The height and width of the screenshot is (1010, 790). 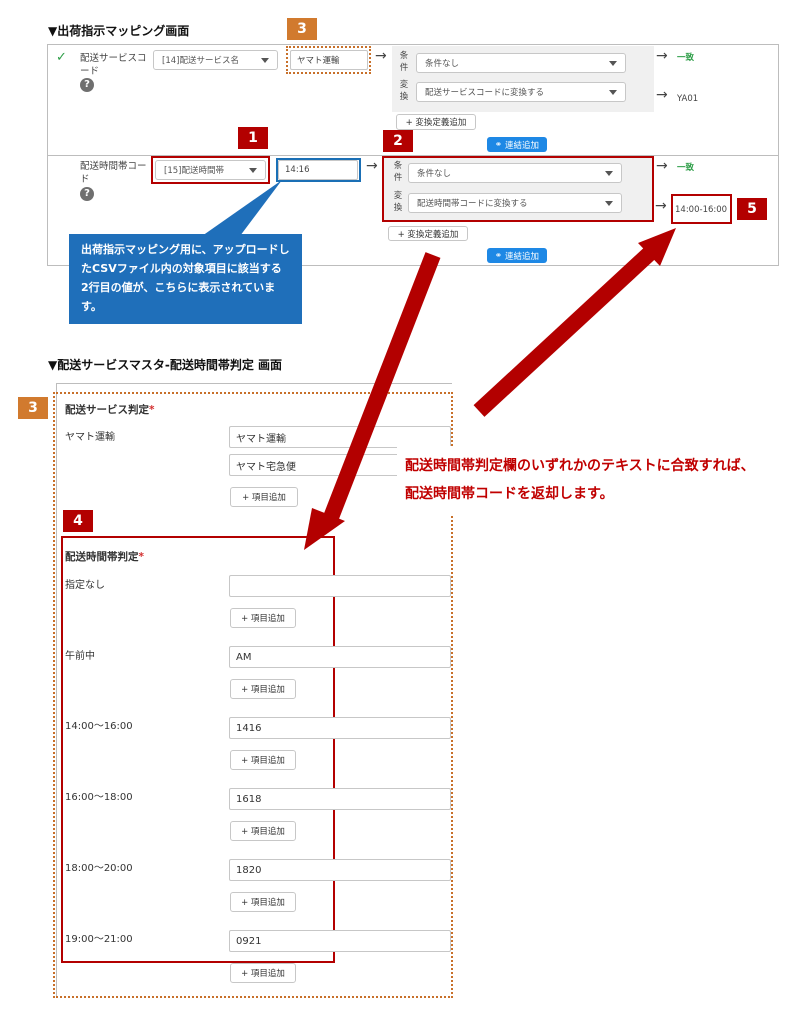 What do you see at coordinates (181, 268) in the screenshot?
I see `callout-line-2: たCSVファイル内の対象項目に該当する` at bounding box center [181, 268].